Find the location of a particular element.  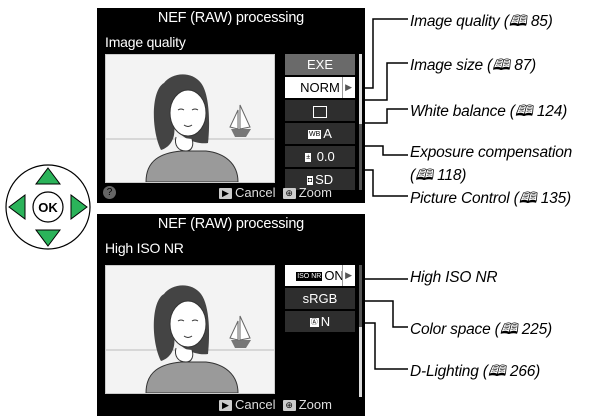

callout-exposure-compensation: Exposure compensation is located at coordinates (491, 152).